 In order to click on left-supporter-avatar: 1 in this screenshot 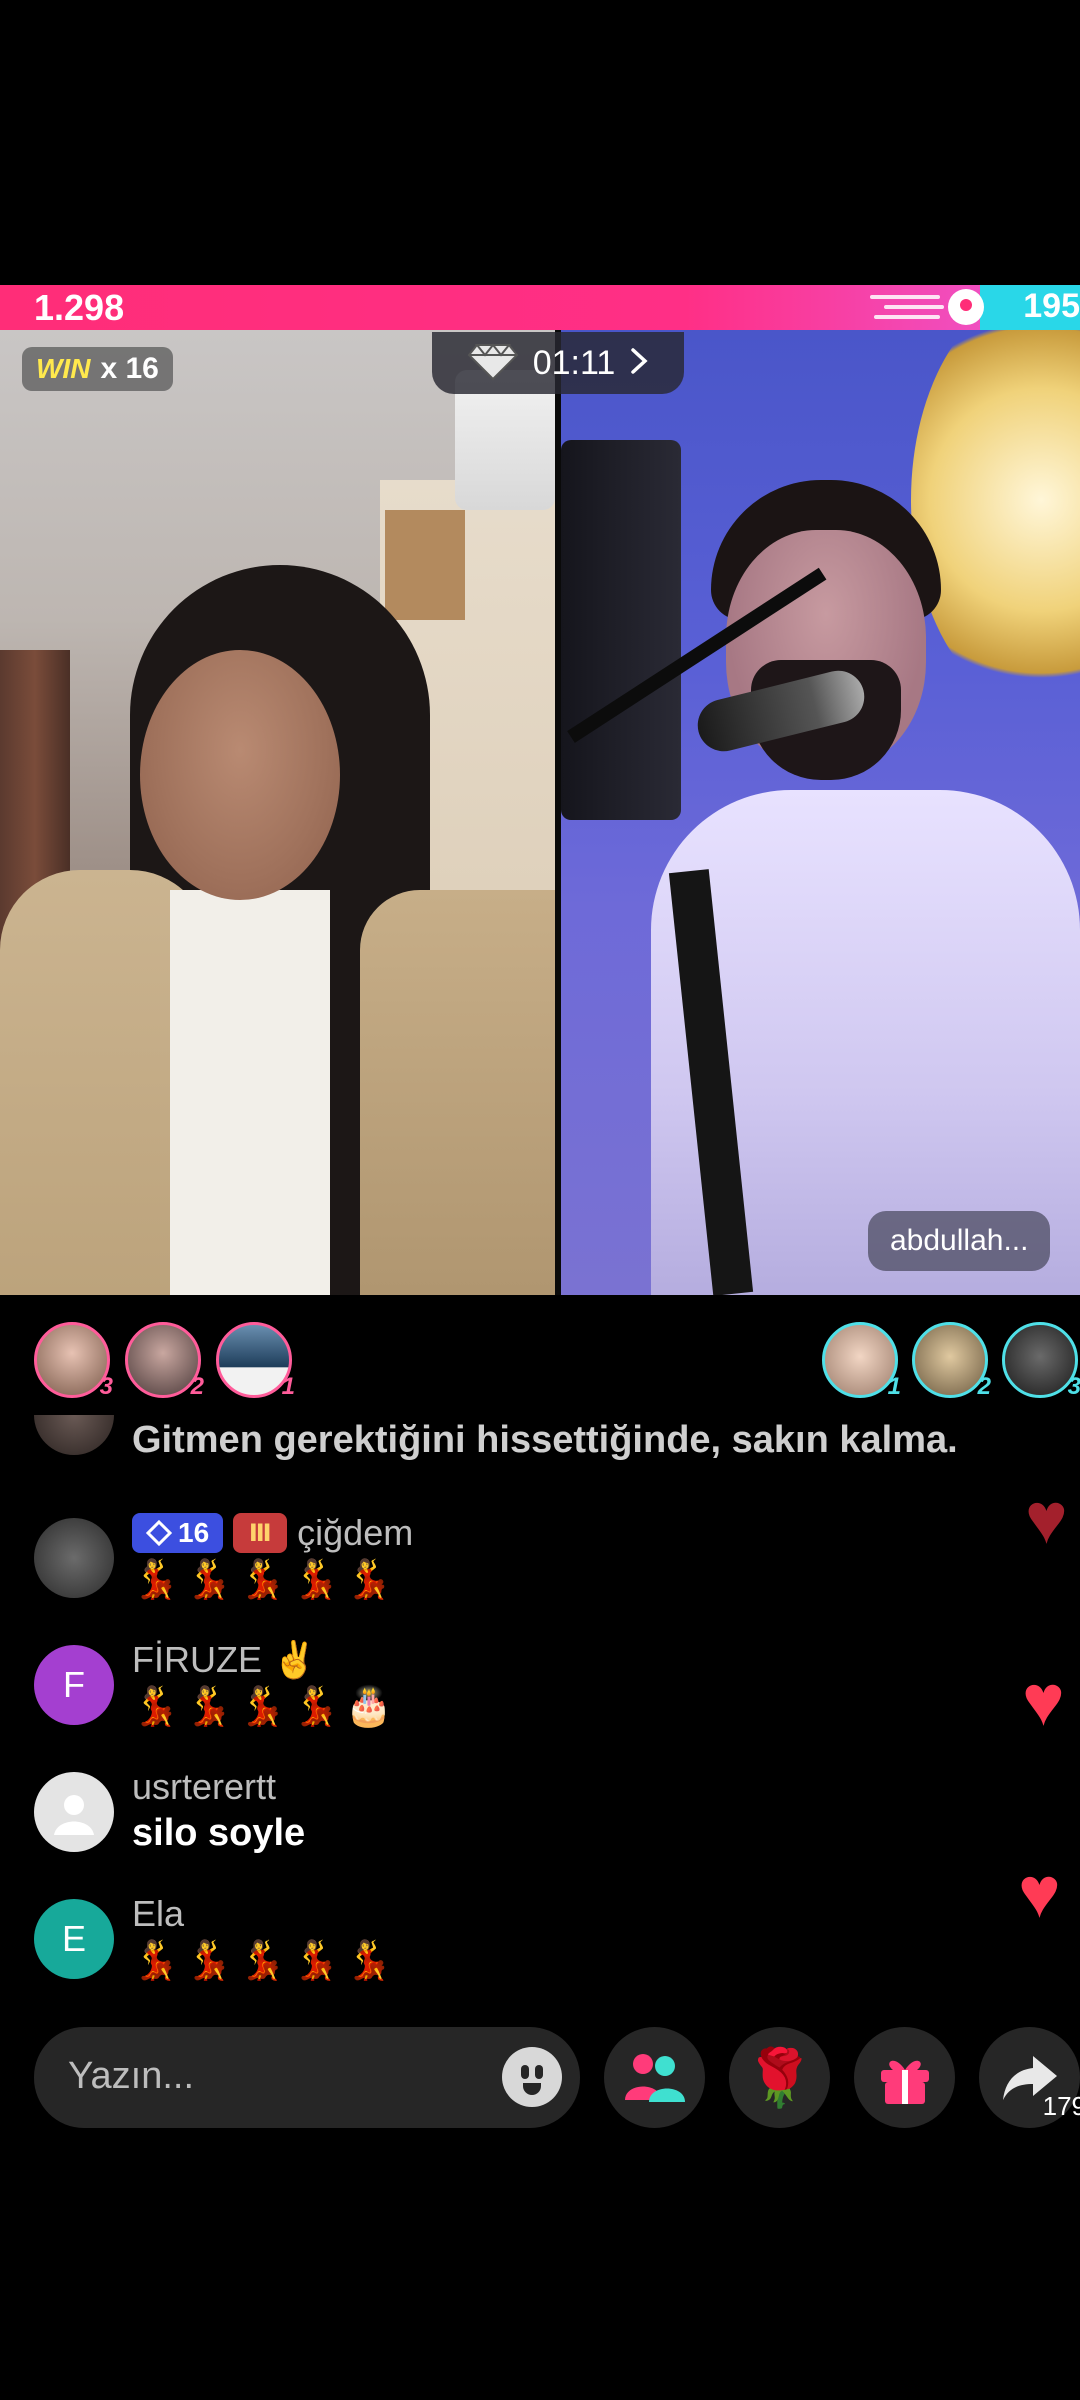, I will do `click(255, 1361)`.